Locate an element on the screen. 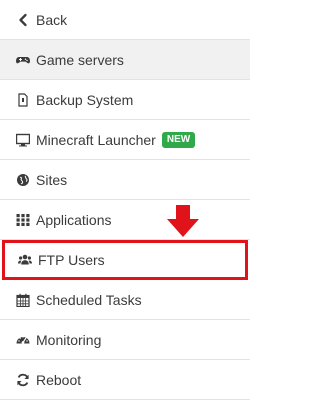 The image size is (320, 412). back-link: Back is located at coordinates (125, 20).